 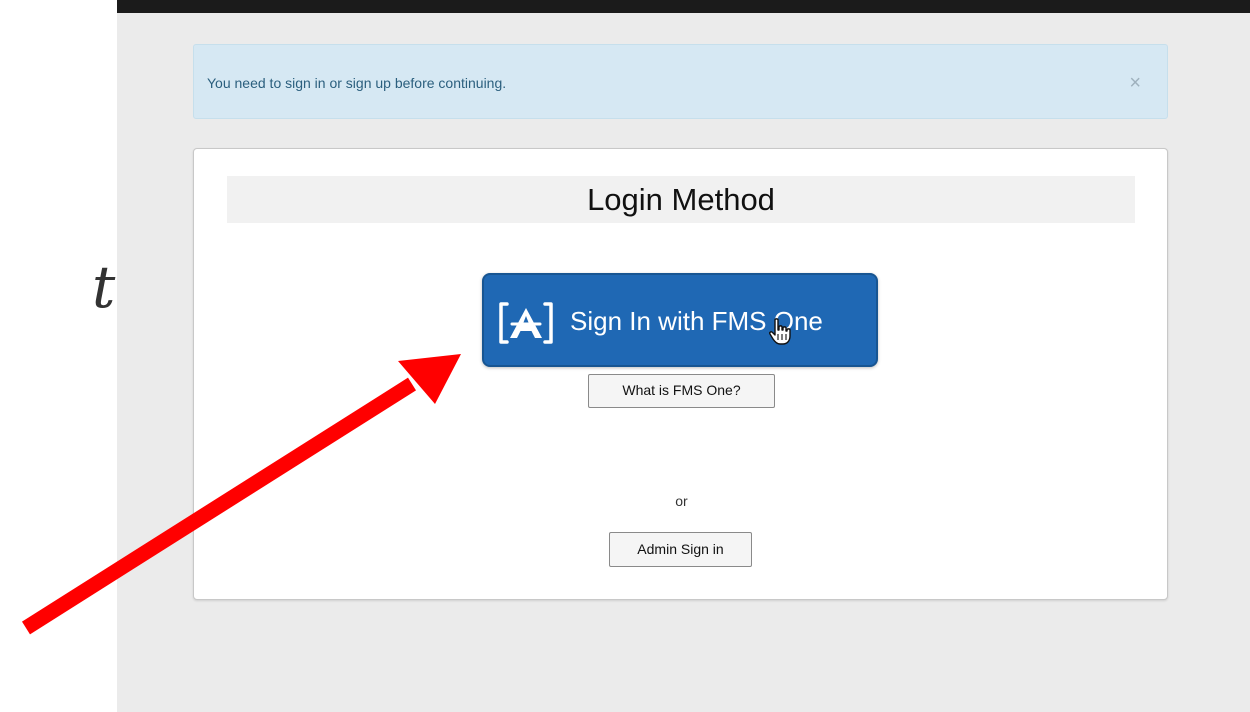 What do you see at coordinates (1135, 83) in the screenshot?
I see `close-icon: ×` at bounding box center [1135, 83].